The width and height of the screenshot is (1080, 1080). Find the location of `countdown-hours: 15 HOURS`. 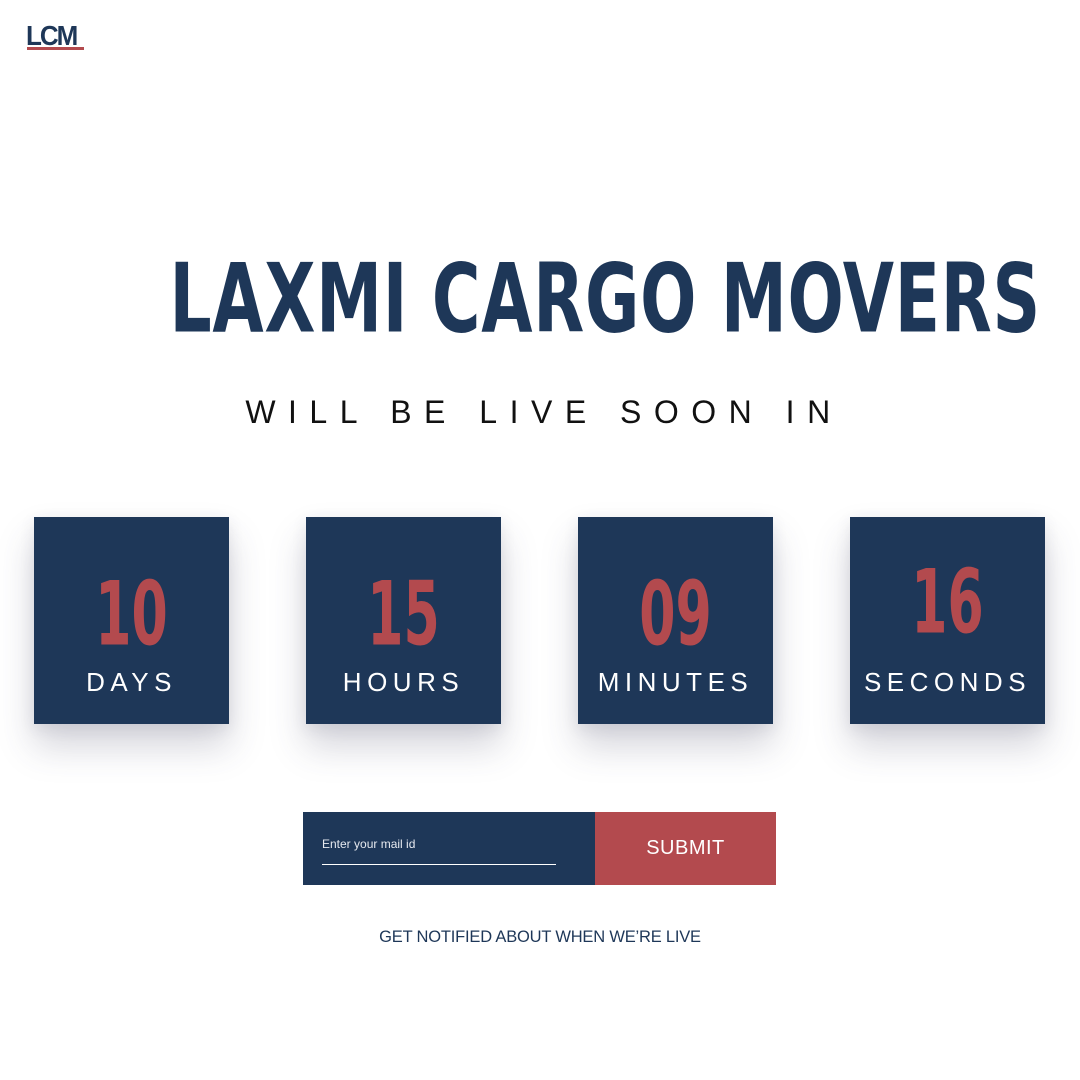

countdown-hours: 15 HOURS is located at coordinates (403, 620).